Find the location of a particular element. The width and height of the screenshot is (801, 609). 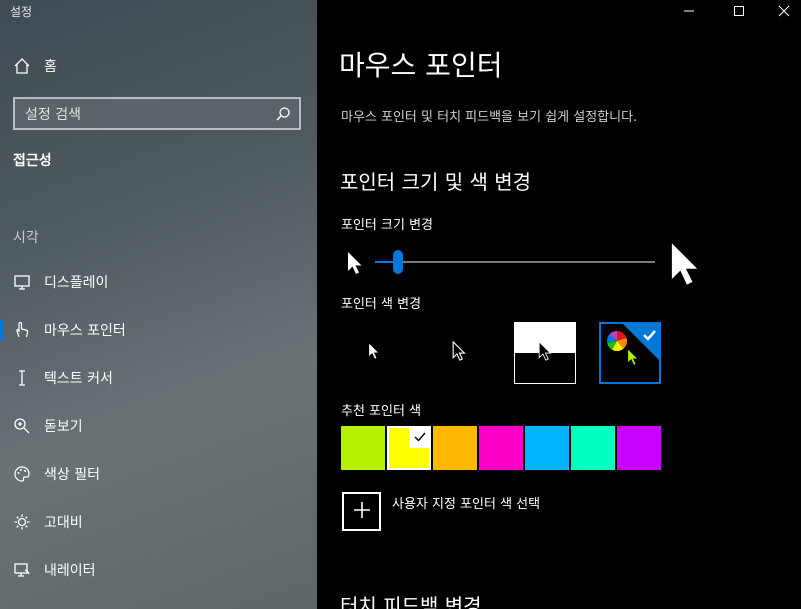

search-input: 설정 검색 is located at coordinates (157, 113).